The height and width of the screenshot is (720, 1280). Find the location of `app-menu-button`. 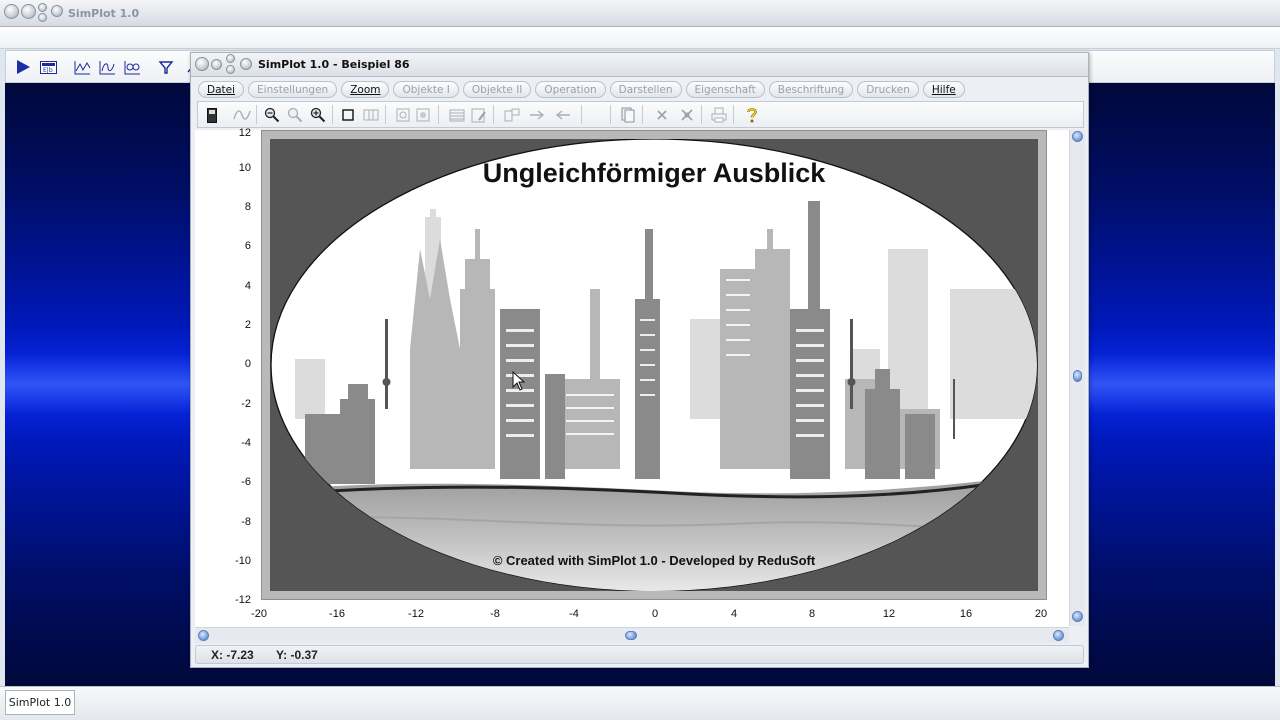

app-menu-button is located at coordinates (57, 11).